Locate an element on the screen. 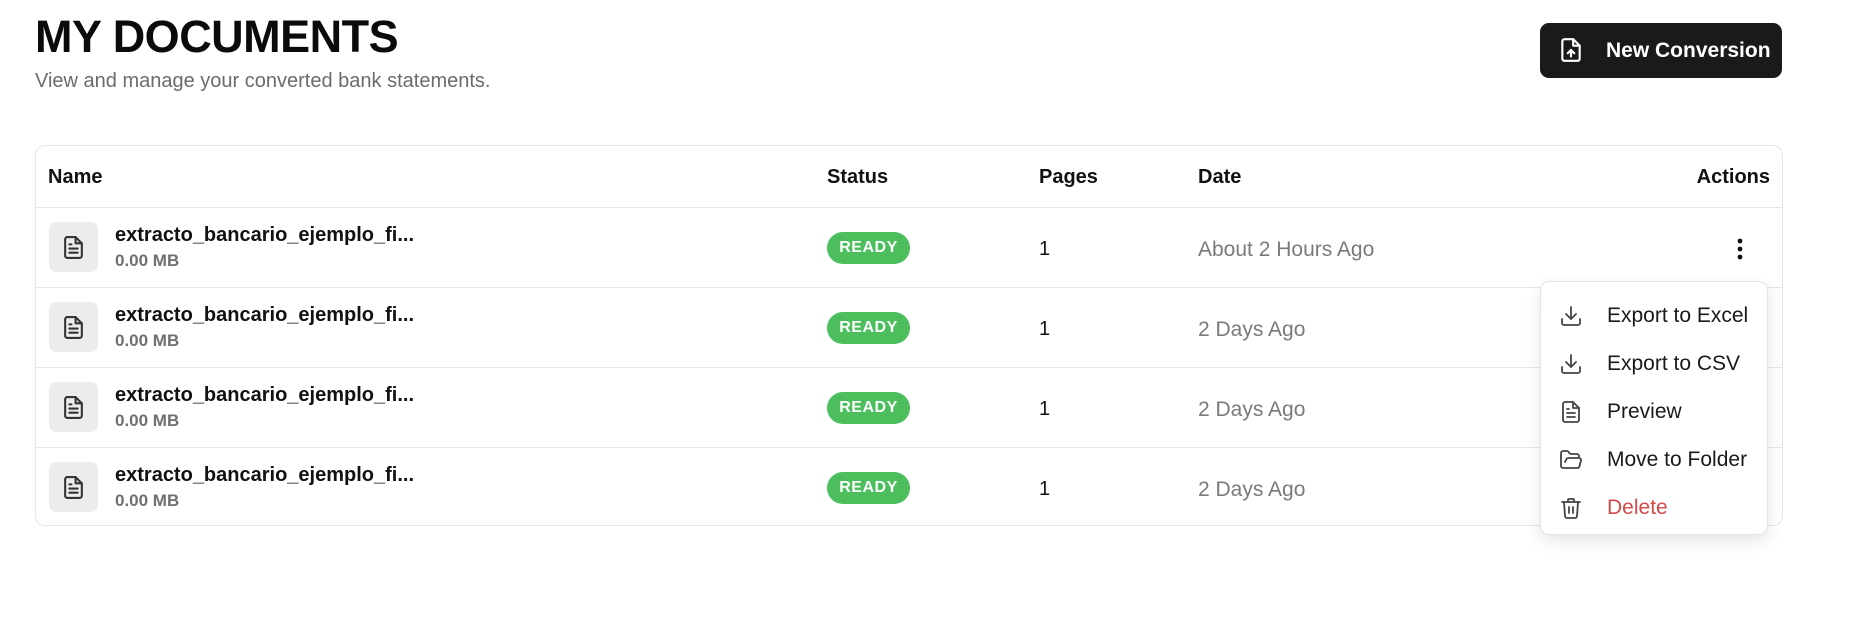 This screenshot has height=634, width=1873. menu-item-delete: Delete is located at coordinates (1654, 507).